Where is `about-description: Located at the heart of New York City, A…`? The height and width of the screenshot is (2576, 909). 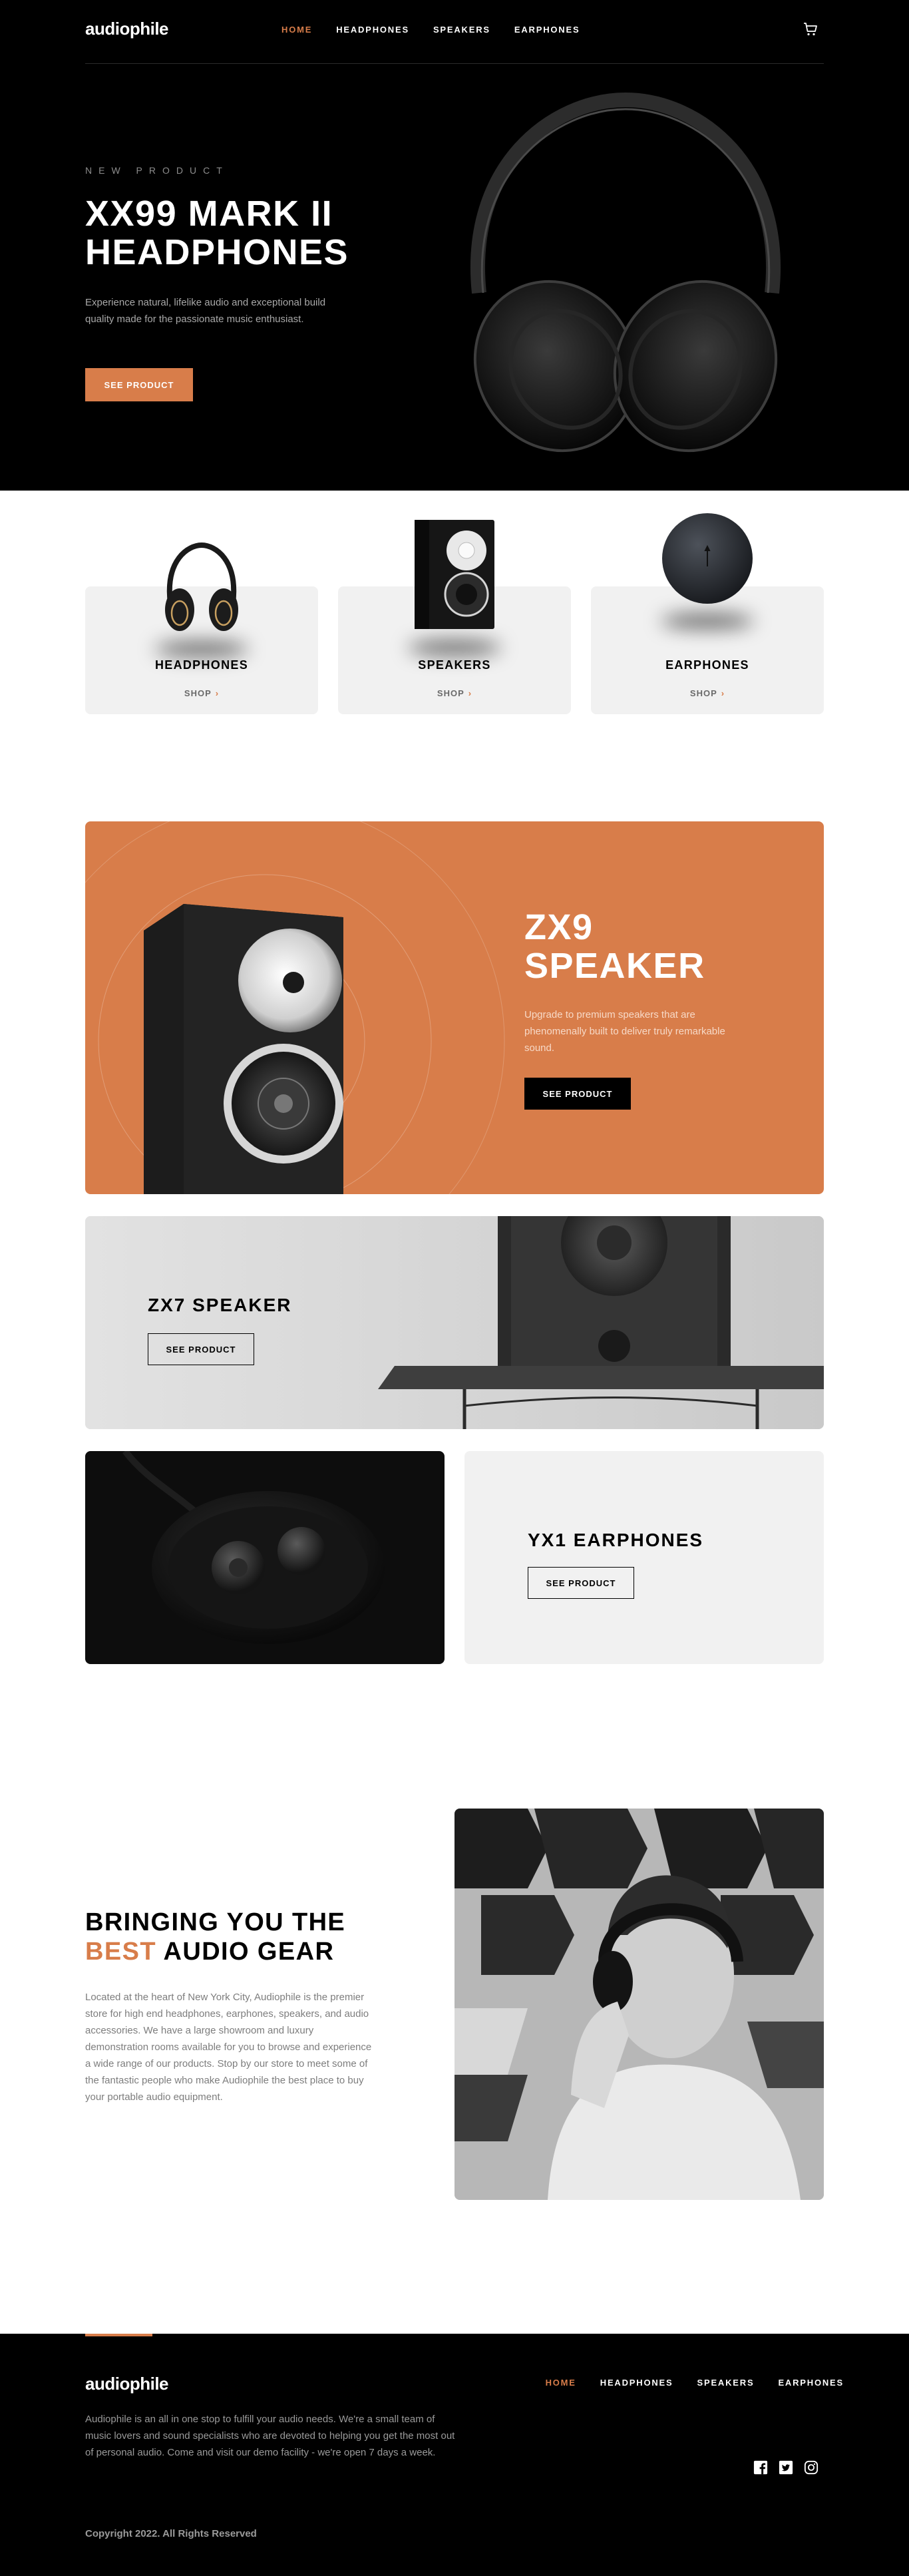 about-description: Located at the heart of New York City, A… is located at coordinates (229, 2047).